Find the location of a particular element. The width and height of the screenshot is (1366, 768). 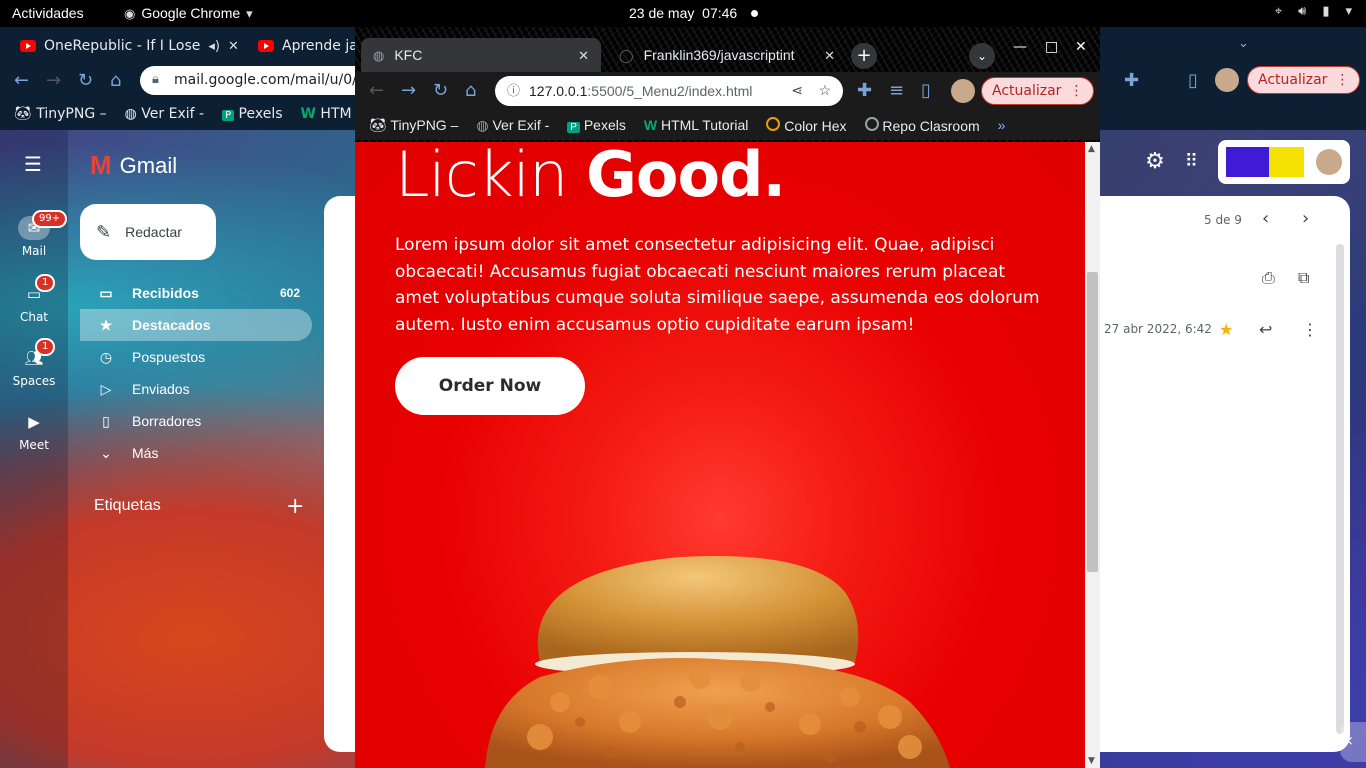

nav-label: Destacados is located at coordinates (171, 325).